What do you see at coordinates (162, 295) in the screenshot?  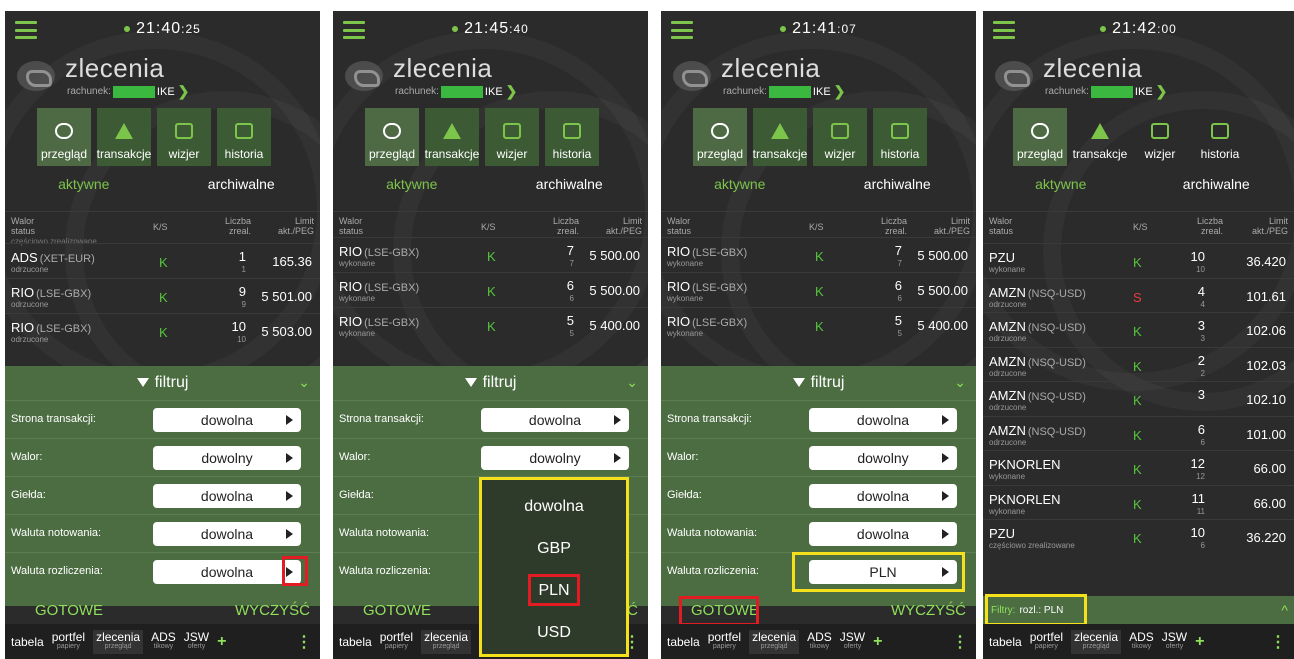 I see `table-row: RIO (LSE-GBX) odrzucone K 9 9 5 501.00` at bounding box center [162, 295].